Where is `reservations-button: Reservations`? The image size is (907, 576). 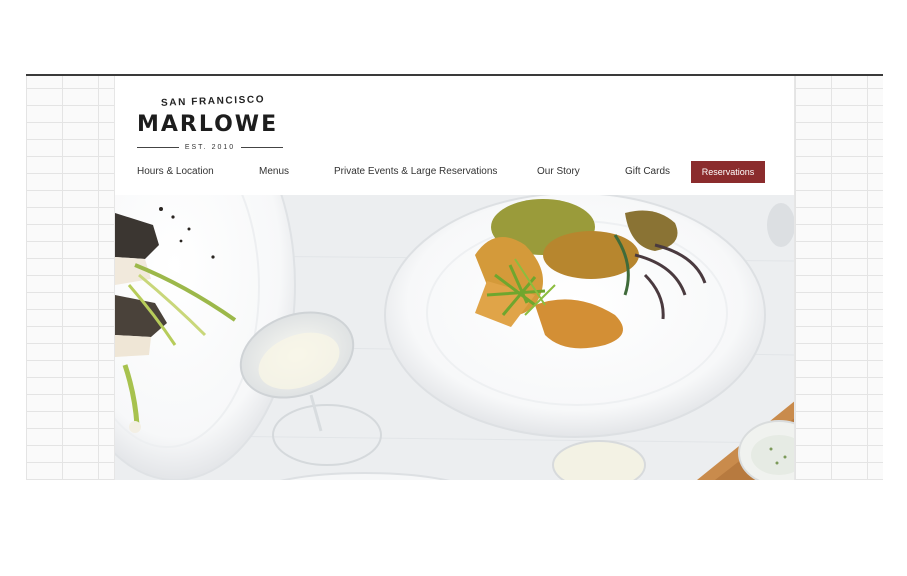 reservations-button: Reservations is located at coordinates (728, 172).